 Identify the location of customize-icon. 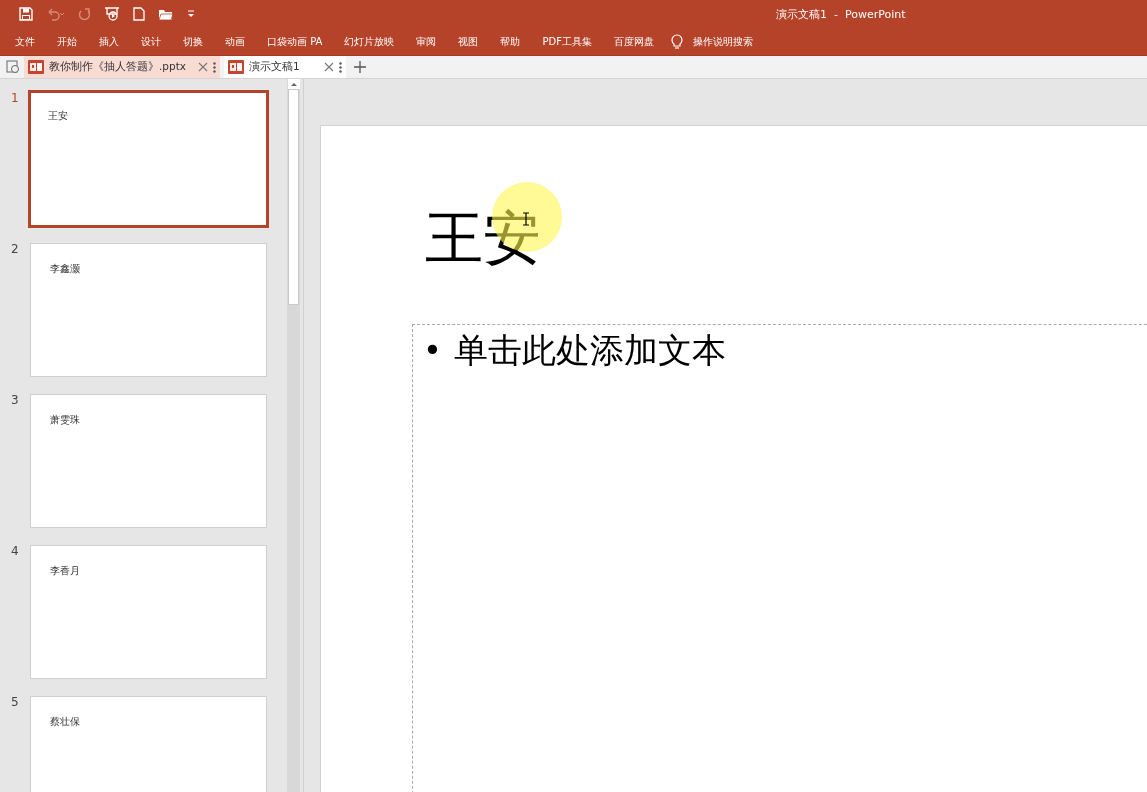
(191, 14).